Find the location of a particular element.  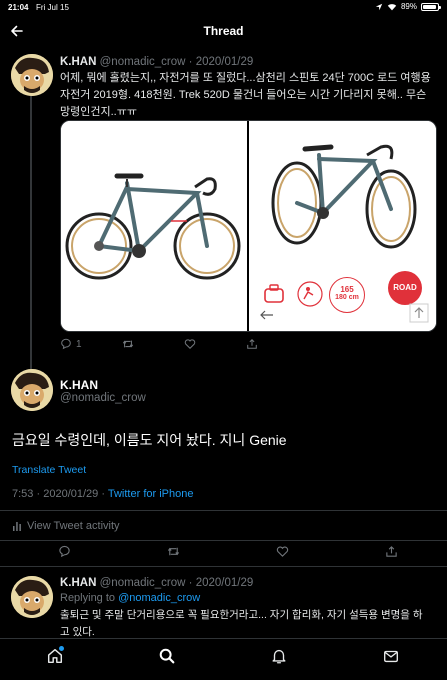

battery-icon is located at coordinates (431, 6).